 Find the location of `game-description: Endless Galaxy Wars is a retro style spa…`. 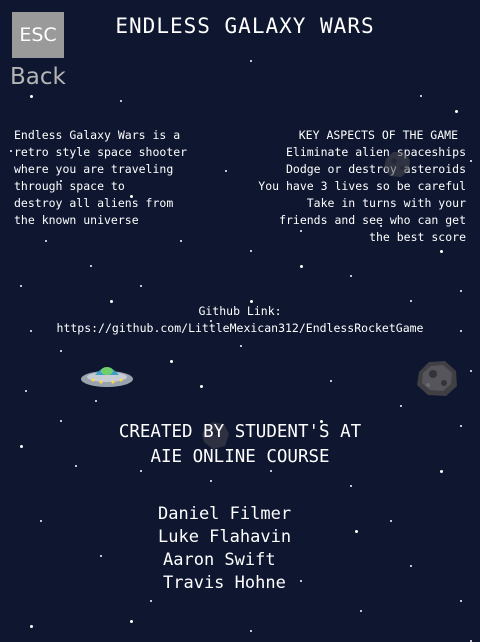

game-description: Endless Galaxy Wars is a retro style spa… is located at coordinates (101, 177).